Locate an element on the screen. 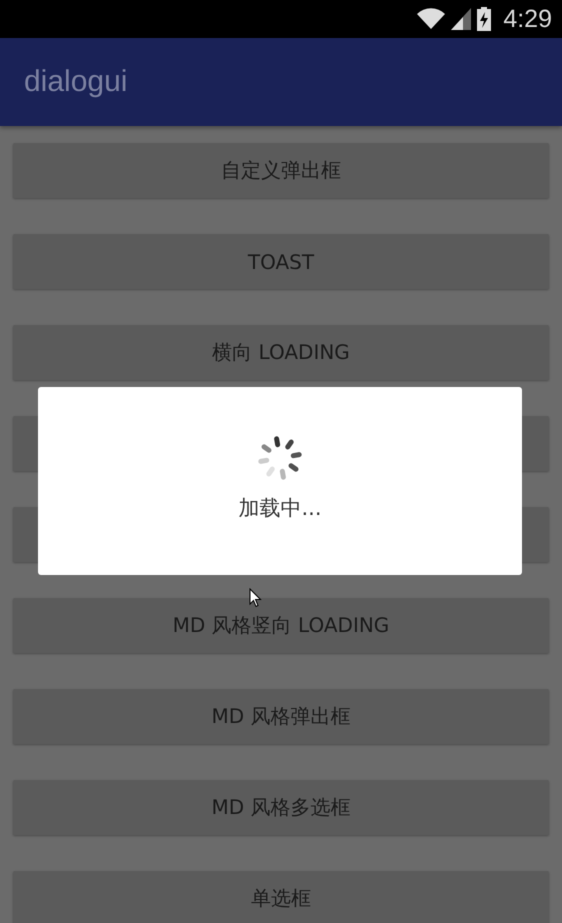 This screenshot has width=562, height=923. status-time: 4:29 is located at coordinates (527, 19).